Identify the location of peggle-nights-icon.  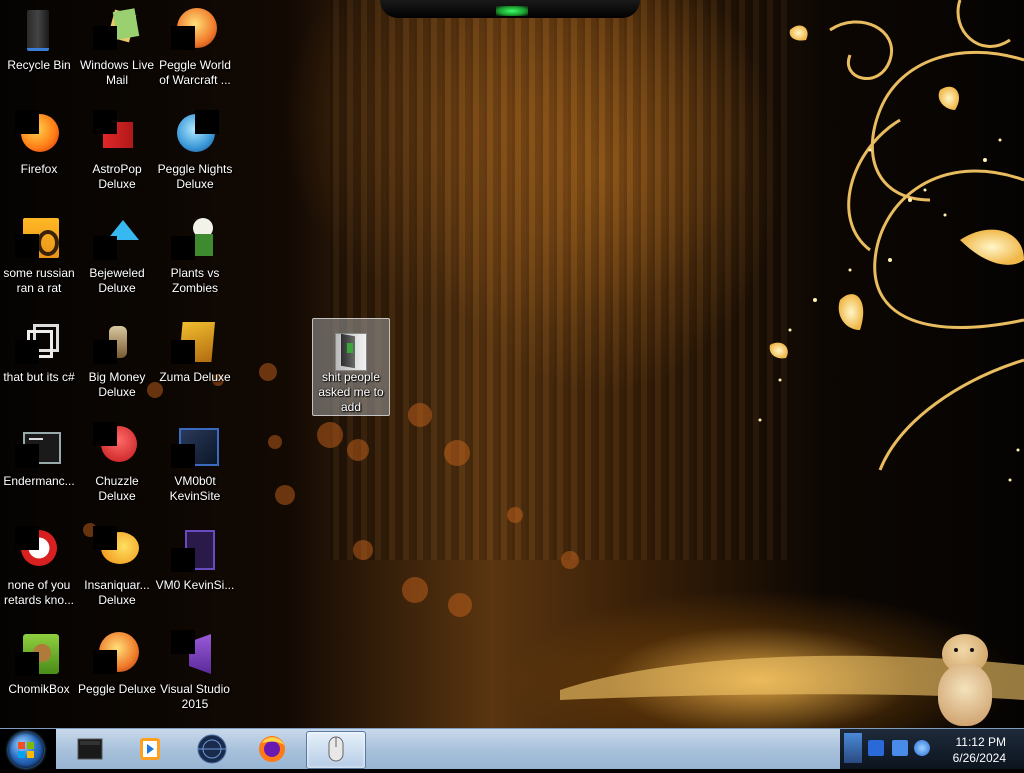
(195, 134).